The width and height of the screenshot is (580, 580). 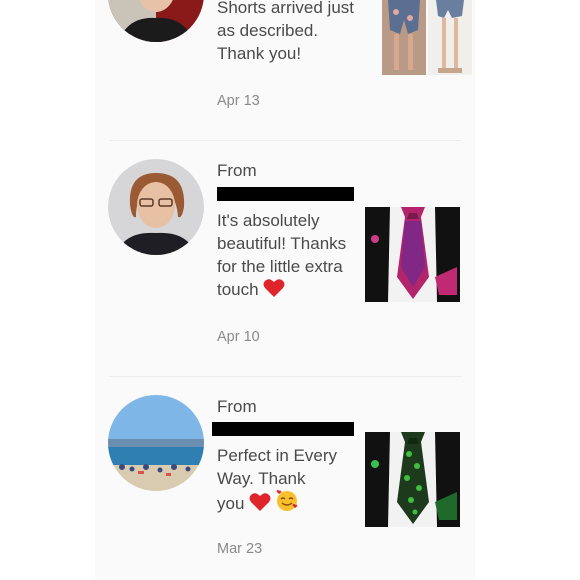 What do you see at coordinates (238, 101) in the screenshot?
I see `review-date: Apr 13` at bounding box center [238, 101].